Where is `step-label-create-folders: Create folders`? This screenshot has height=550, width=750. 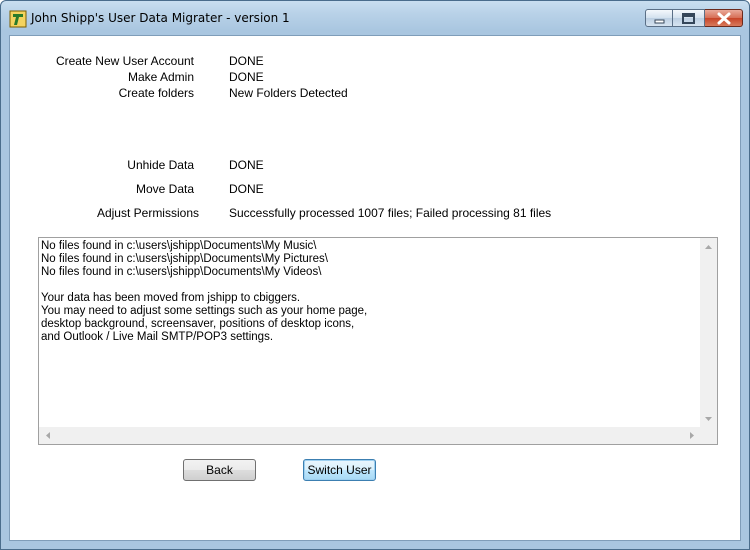
step-label-create-folders: Create folders is located at coordinates (156, 93).